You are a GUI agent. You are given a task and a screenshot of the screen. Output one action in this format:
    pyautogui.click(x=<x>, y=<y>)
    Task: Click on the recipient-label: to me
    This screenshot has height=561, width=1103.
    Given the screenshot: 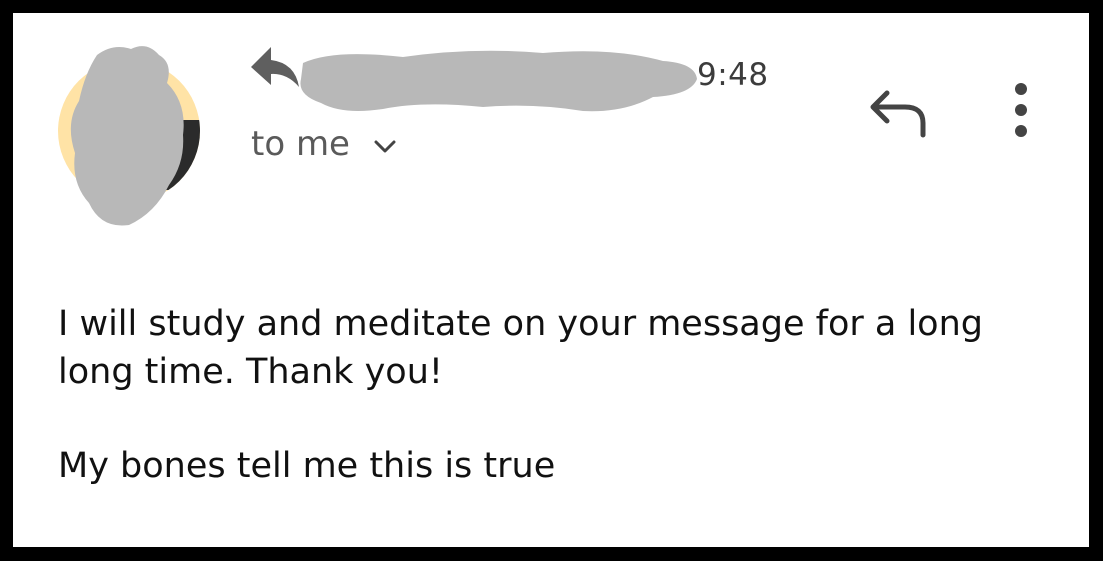 What is the action you would take?
    pyautogui.click(x=300, y=144)
    